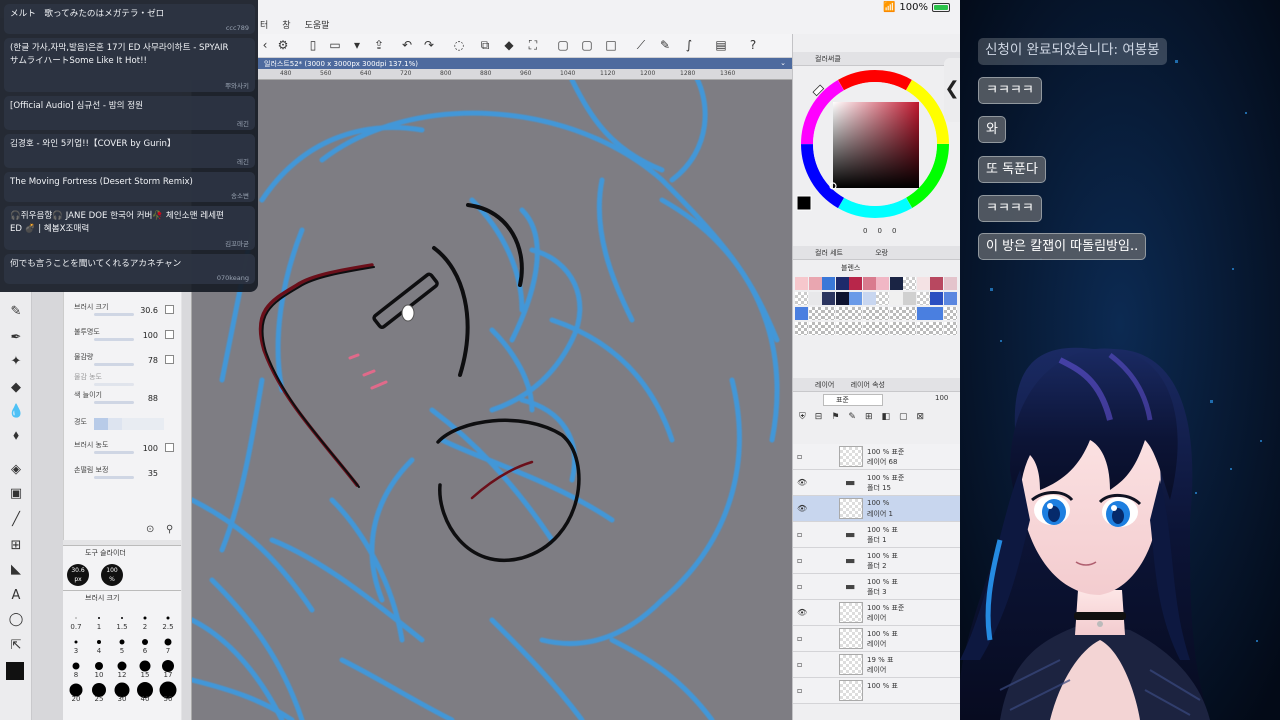 This screenshot has width=1280, height=720. What do you see at coordinates (15, 671) in the screenshot?
I see `main-color-swatch` at bounding box center [15, 671].